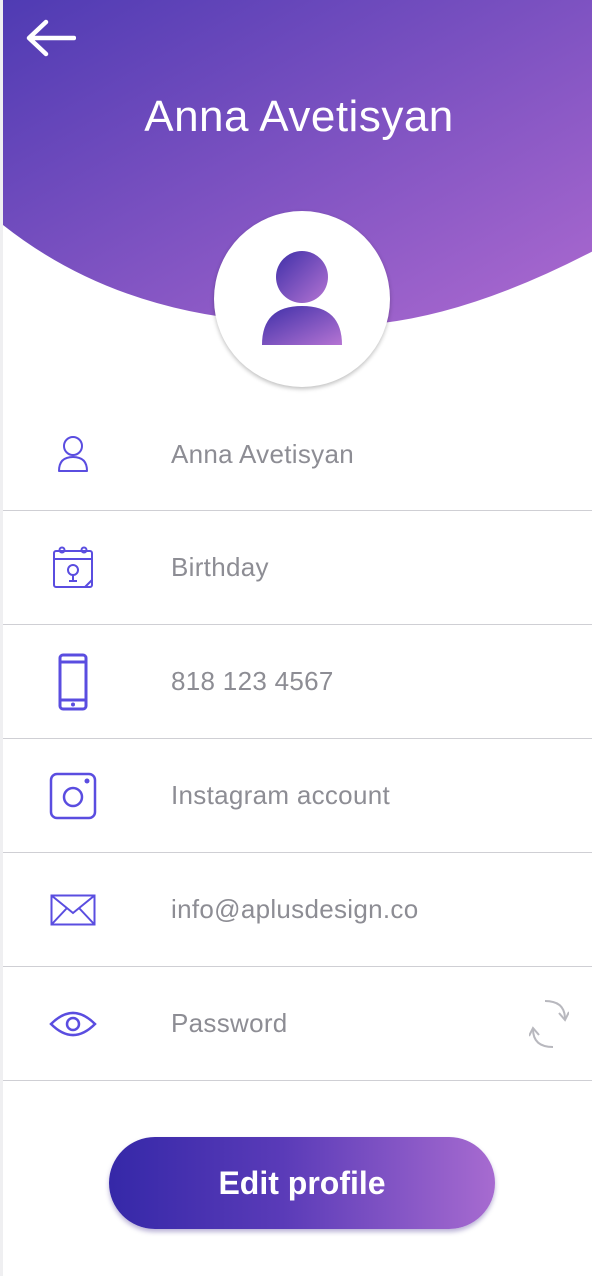  What do you see at coordinates (73, 454) in the screenshot?
I see `user-icon` at bounding box center [73, 454].